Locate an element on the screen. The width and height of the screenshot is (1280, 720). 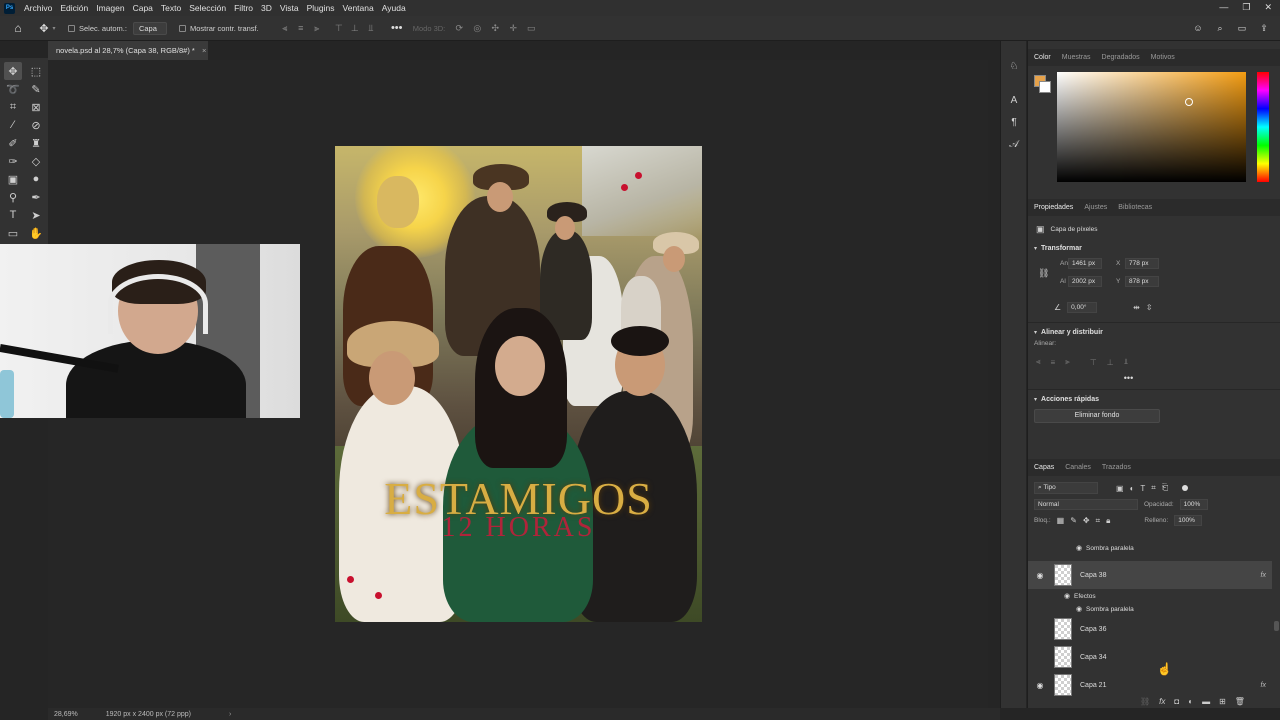
move-icon: ✥ is located at coordinates (13, 71).